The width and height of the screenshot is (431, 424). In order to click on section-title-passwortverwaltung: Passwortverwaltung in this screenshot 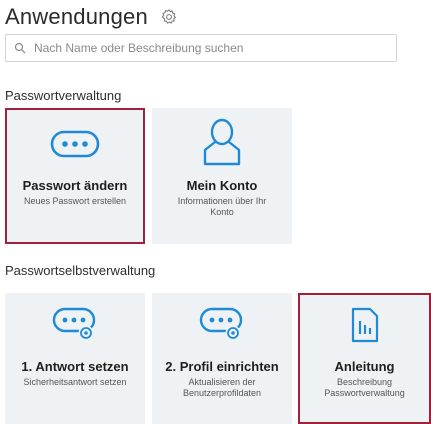, I will do `click(63, 95)`.